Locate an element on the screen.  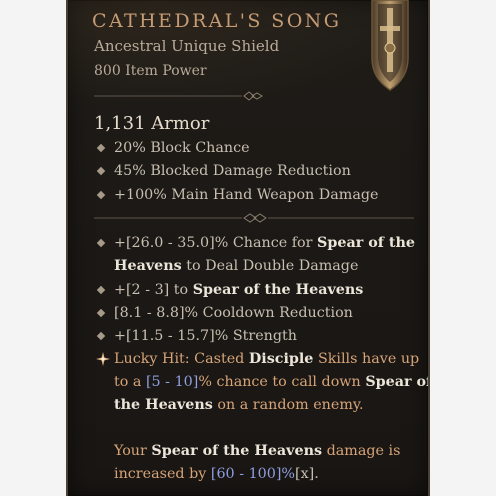
armor-value: 1,131 Armor is located at coordinates (152, 123).